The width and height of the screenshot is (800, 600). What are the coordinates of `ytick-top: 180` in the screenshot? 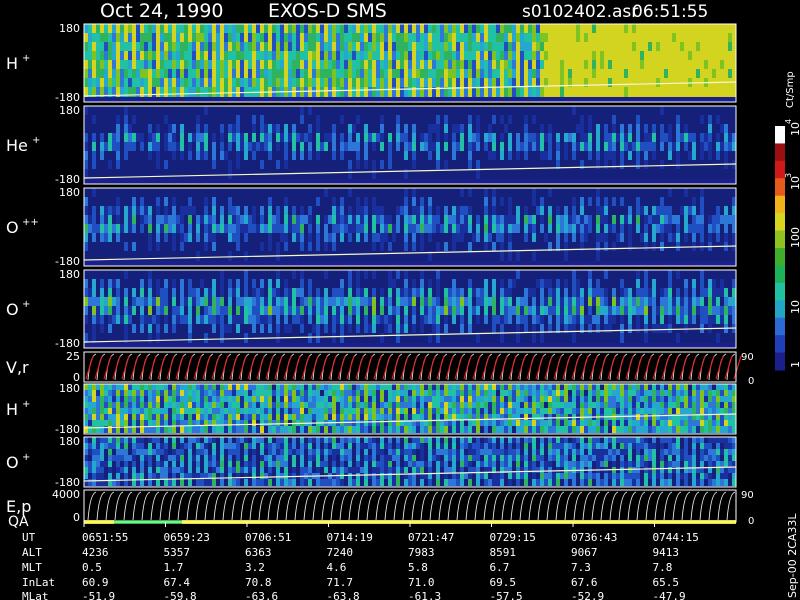 It's located at (69, 28).